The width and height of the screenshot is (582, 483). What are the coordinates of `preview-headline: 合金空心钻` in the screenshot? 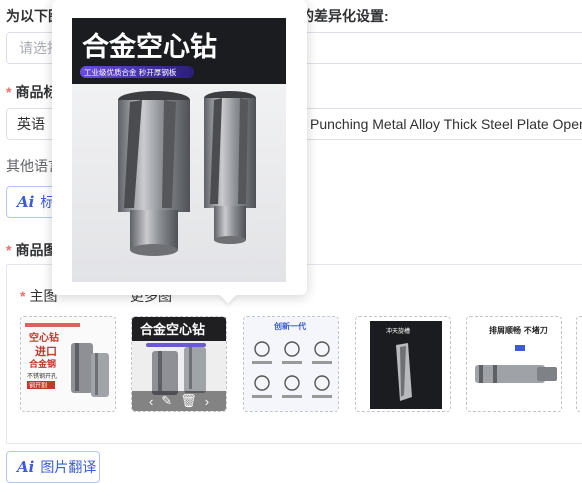 It's located at (149, 47).